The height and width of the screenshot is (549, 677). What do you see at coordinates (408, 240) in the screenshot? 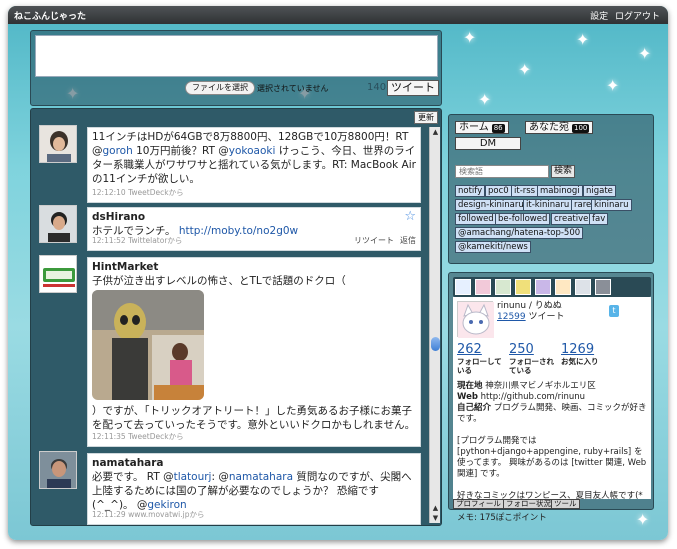
I see `reply-button: 返信` at bounding box center [408, 240].